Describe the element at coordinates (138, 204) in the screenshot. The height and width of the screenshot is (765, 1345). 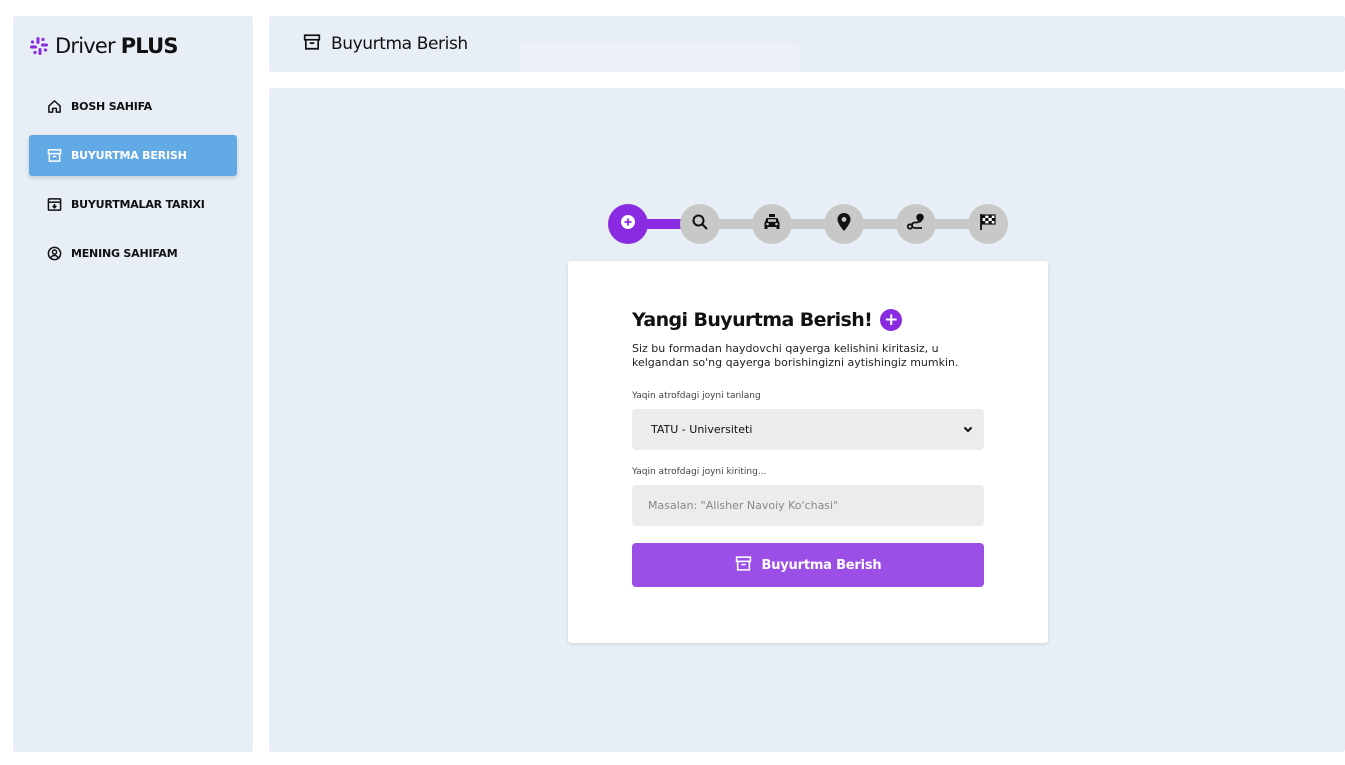
I see `sidebar-item-label: BUYURTMALAR TARIXI` at that location.